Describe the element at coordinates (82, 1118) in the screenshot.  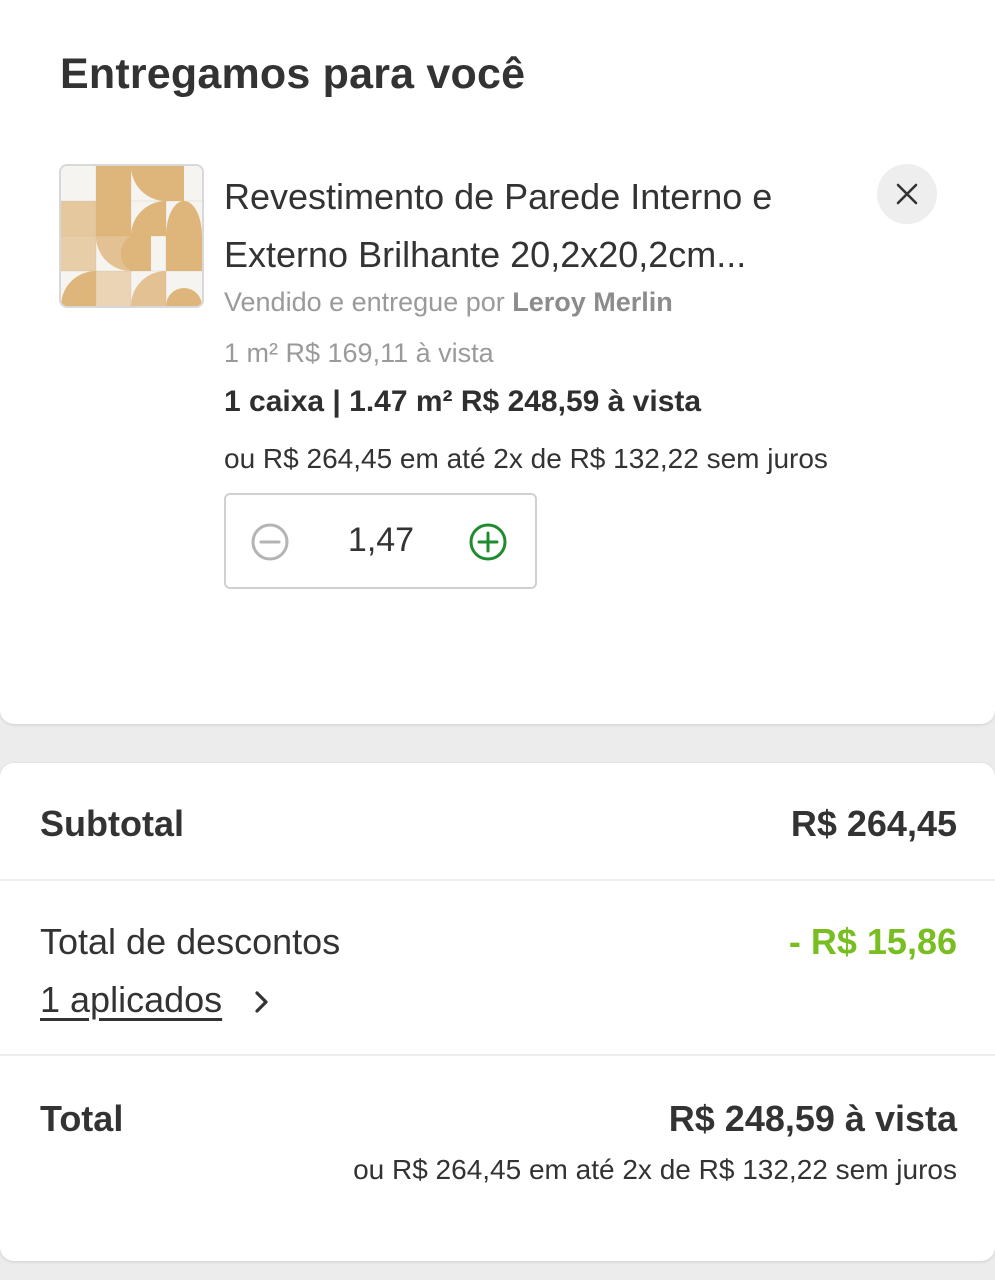
I see `total-label: Total` at that location.